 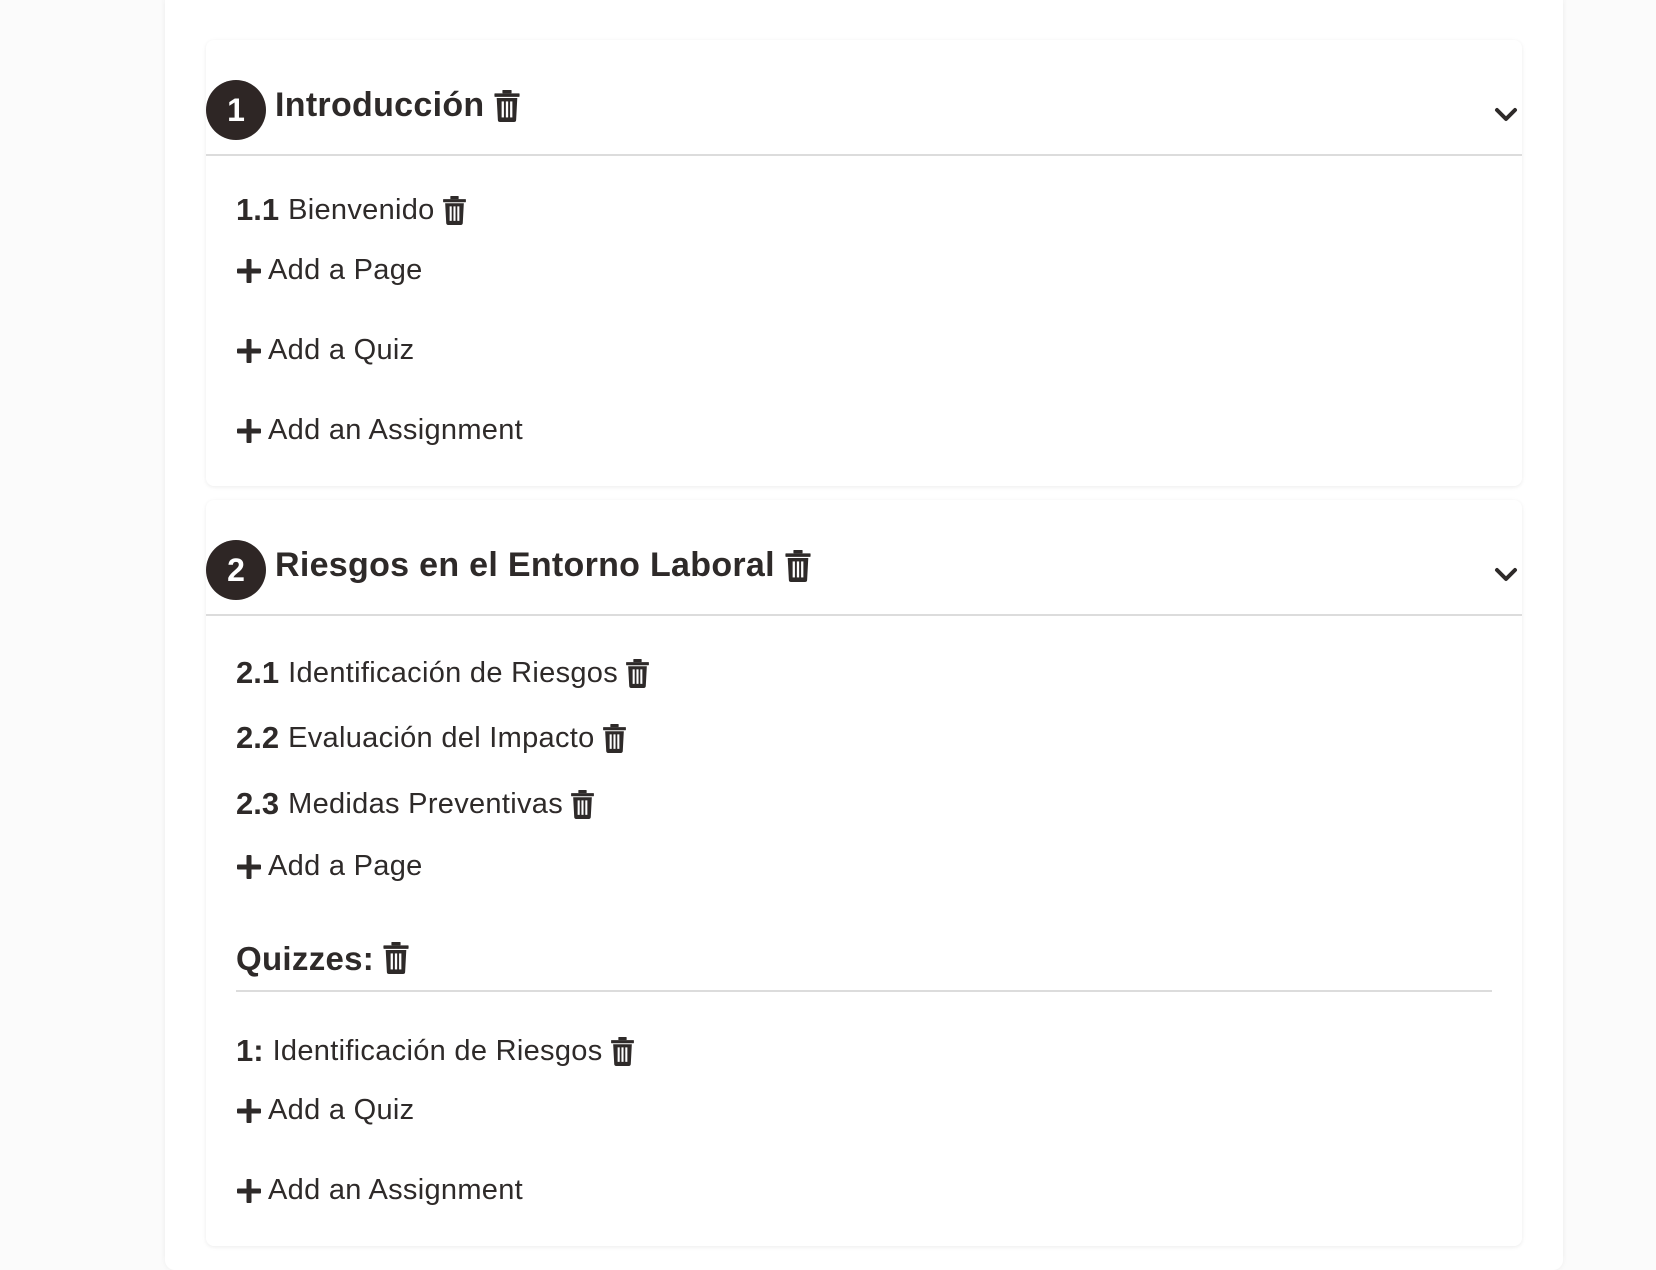 I want to click on page-number: 1.1, so click(x=258, y=209).